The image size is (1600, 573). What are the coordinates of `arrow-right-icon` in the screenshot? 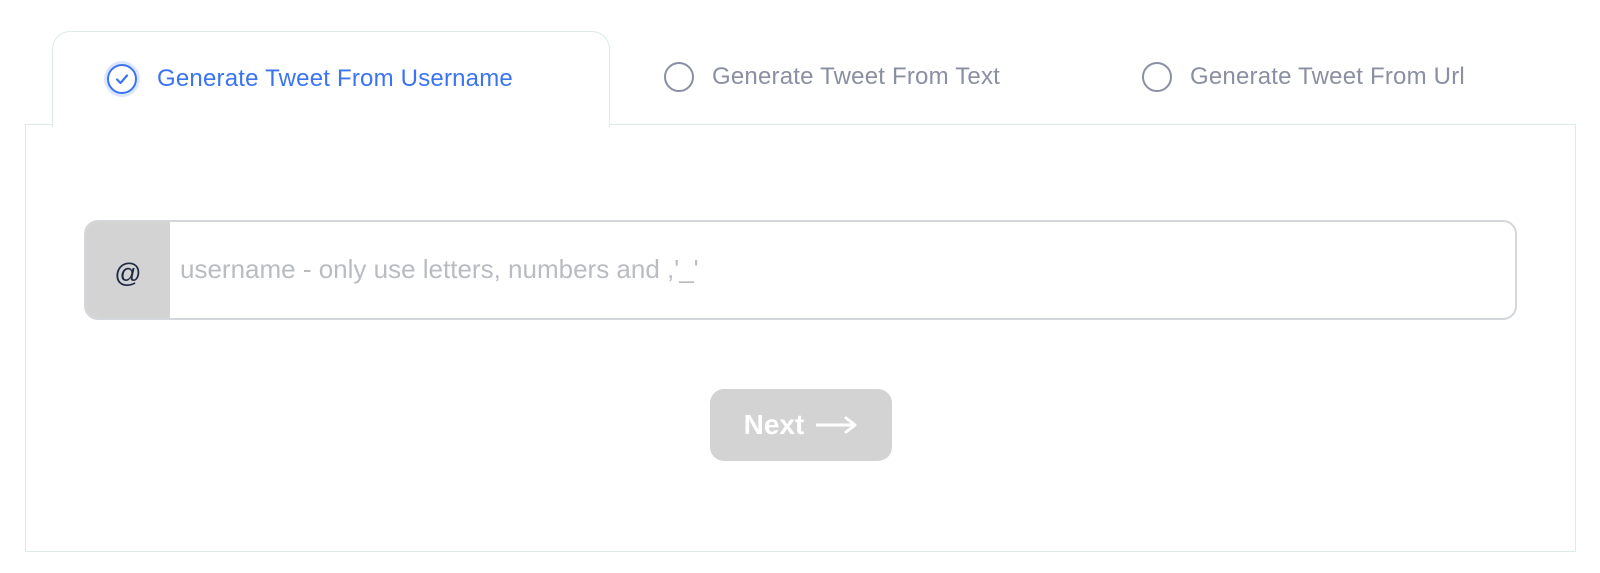 It's located at (837, 425).